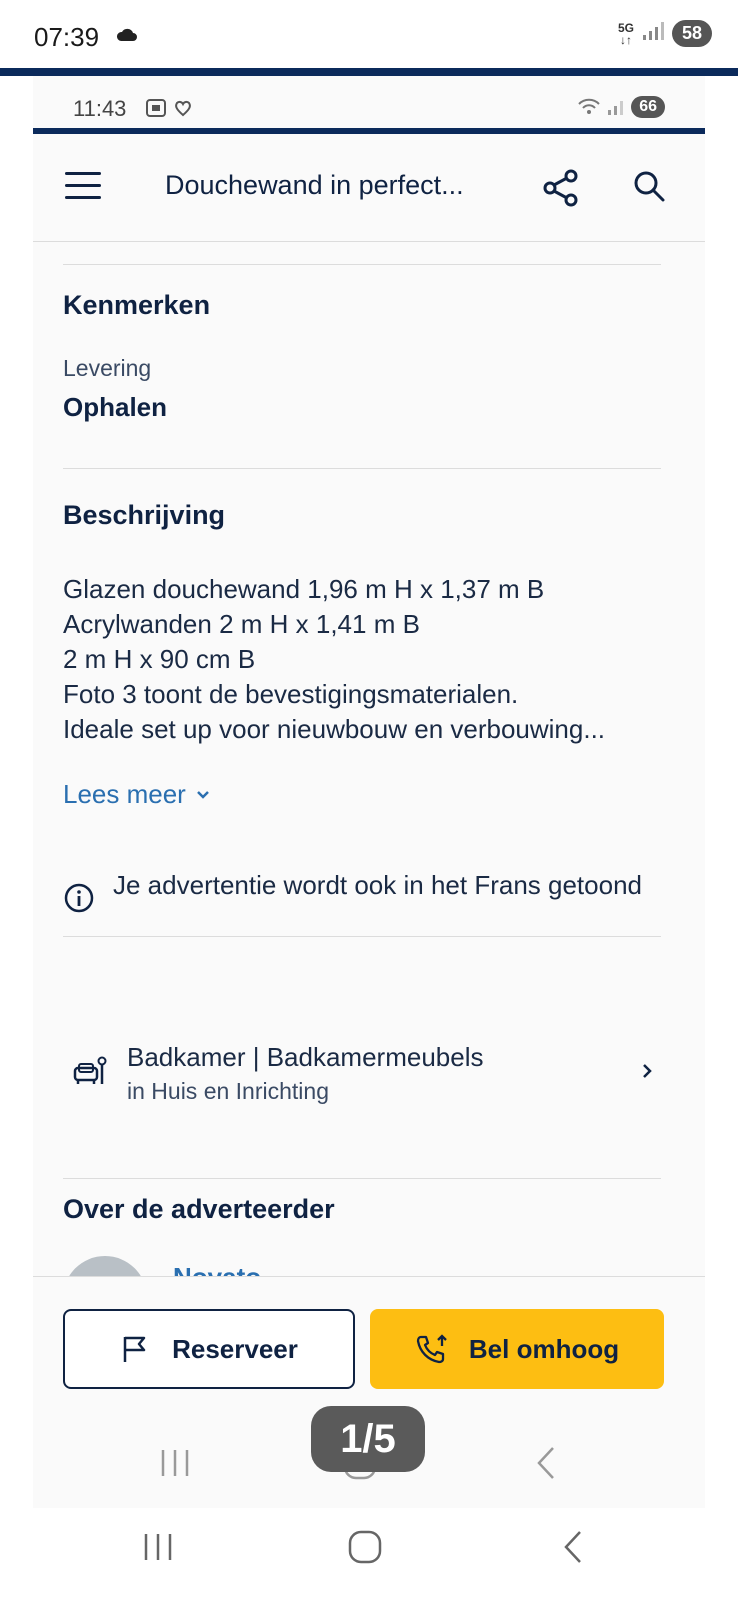 Image resolution: width=738 pixels, height=1600 pixels. Describe the element at coordinates (115, 407) in the screenshot. I see `levering-value: Ophalen` at that location.